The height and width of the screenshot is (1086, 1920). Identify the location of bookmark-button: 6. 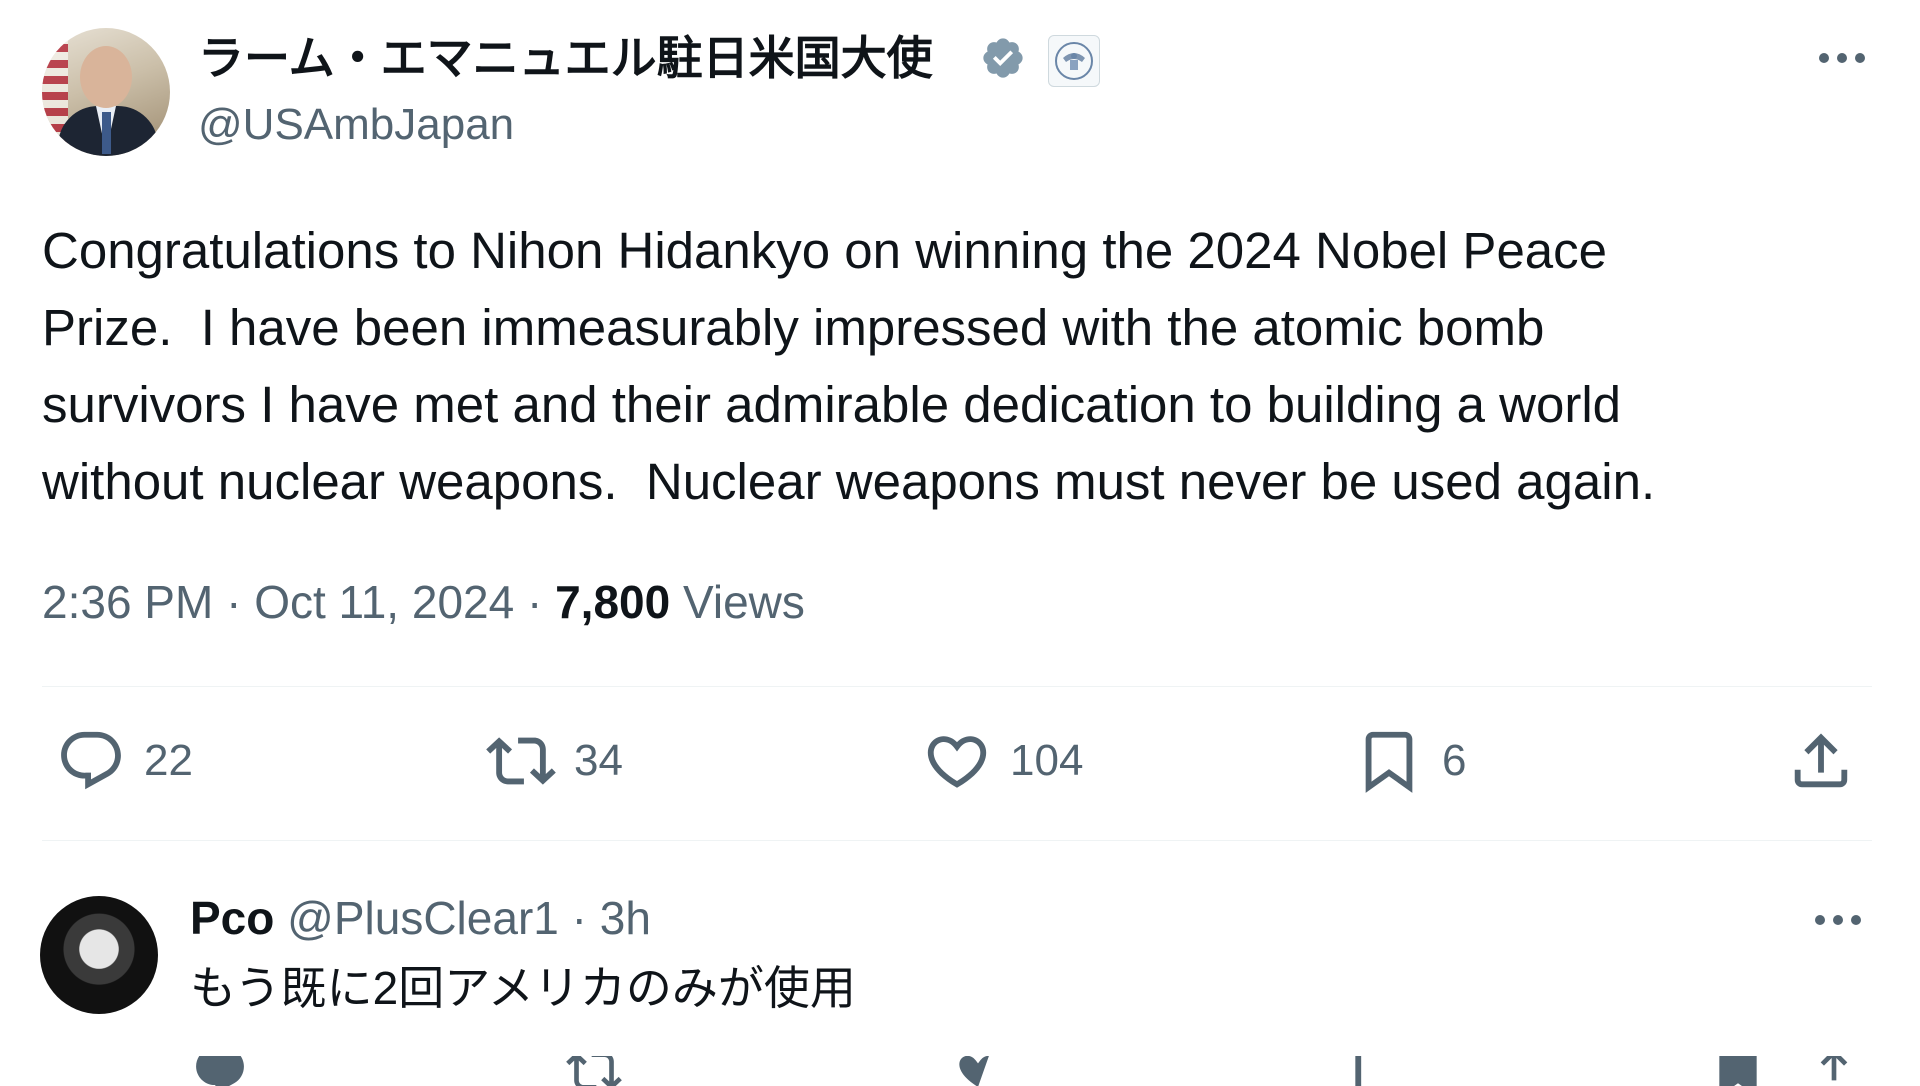
(1410, 761).